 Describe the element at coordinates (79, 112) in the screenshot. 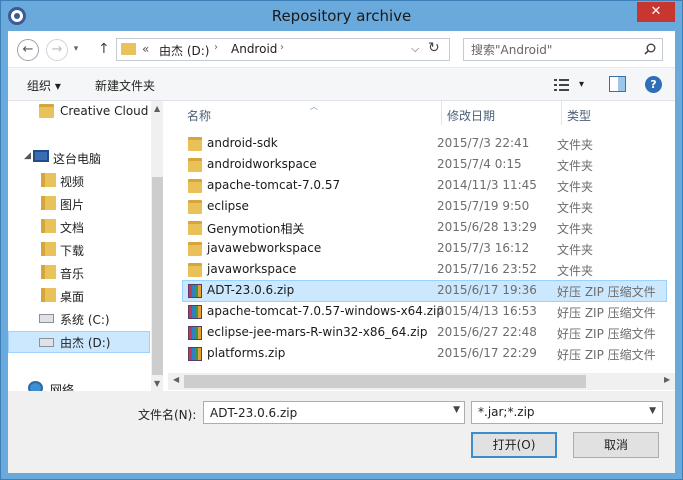

I see `sidebar-item-creative-cloud: Creative Cloud` at that location.